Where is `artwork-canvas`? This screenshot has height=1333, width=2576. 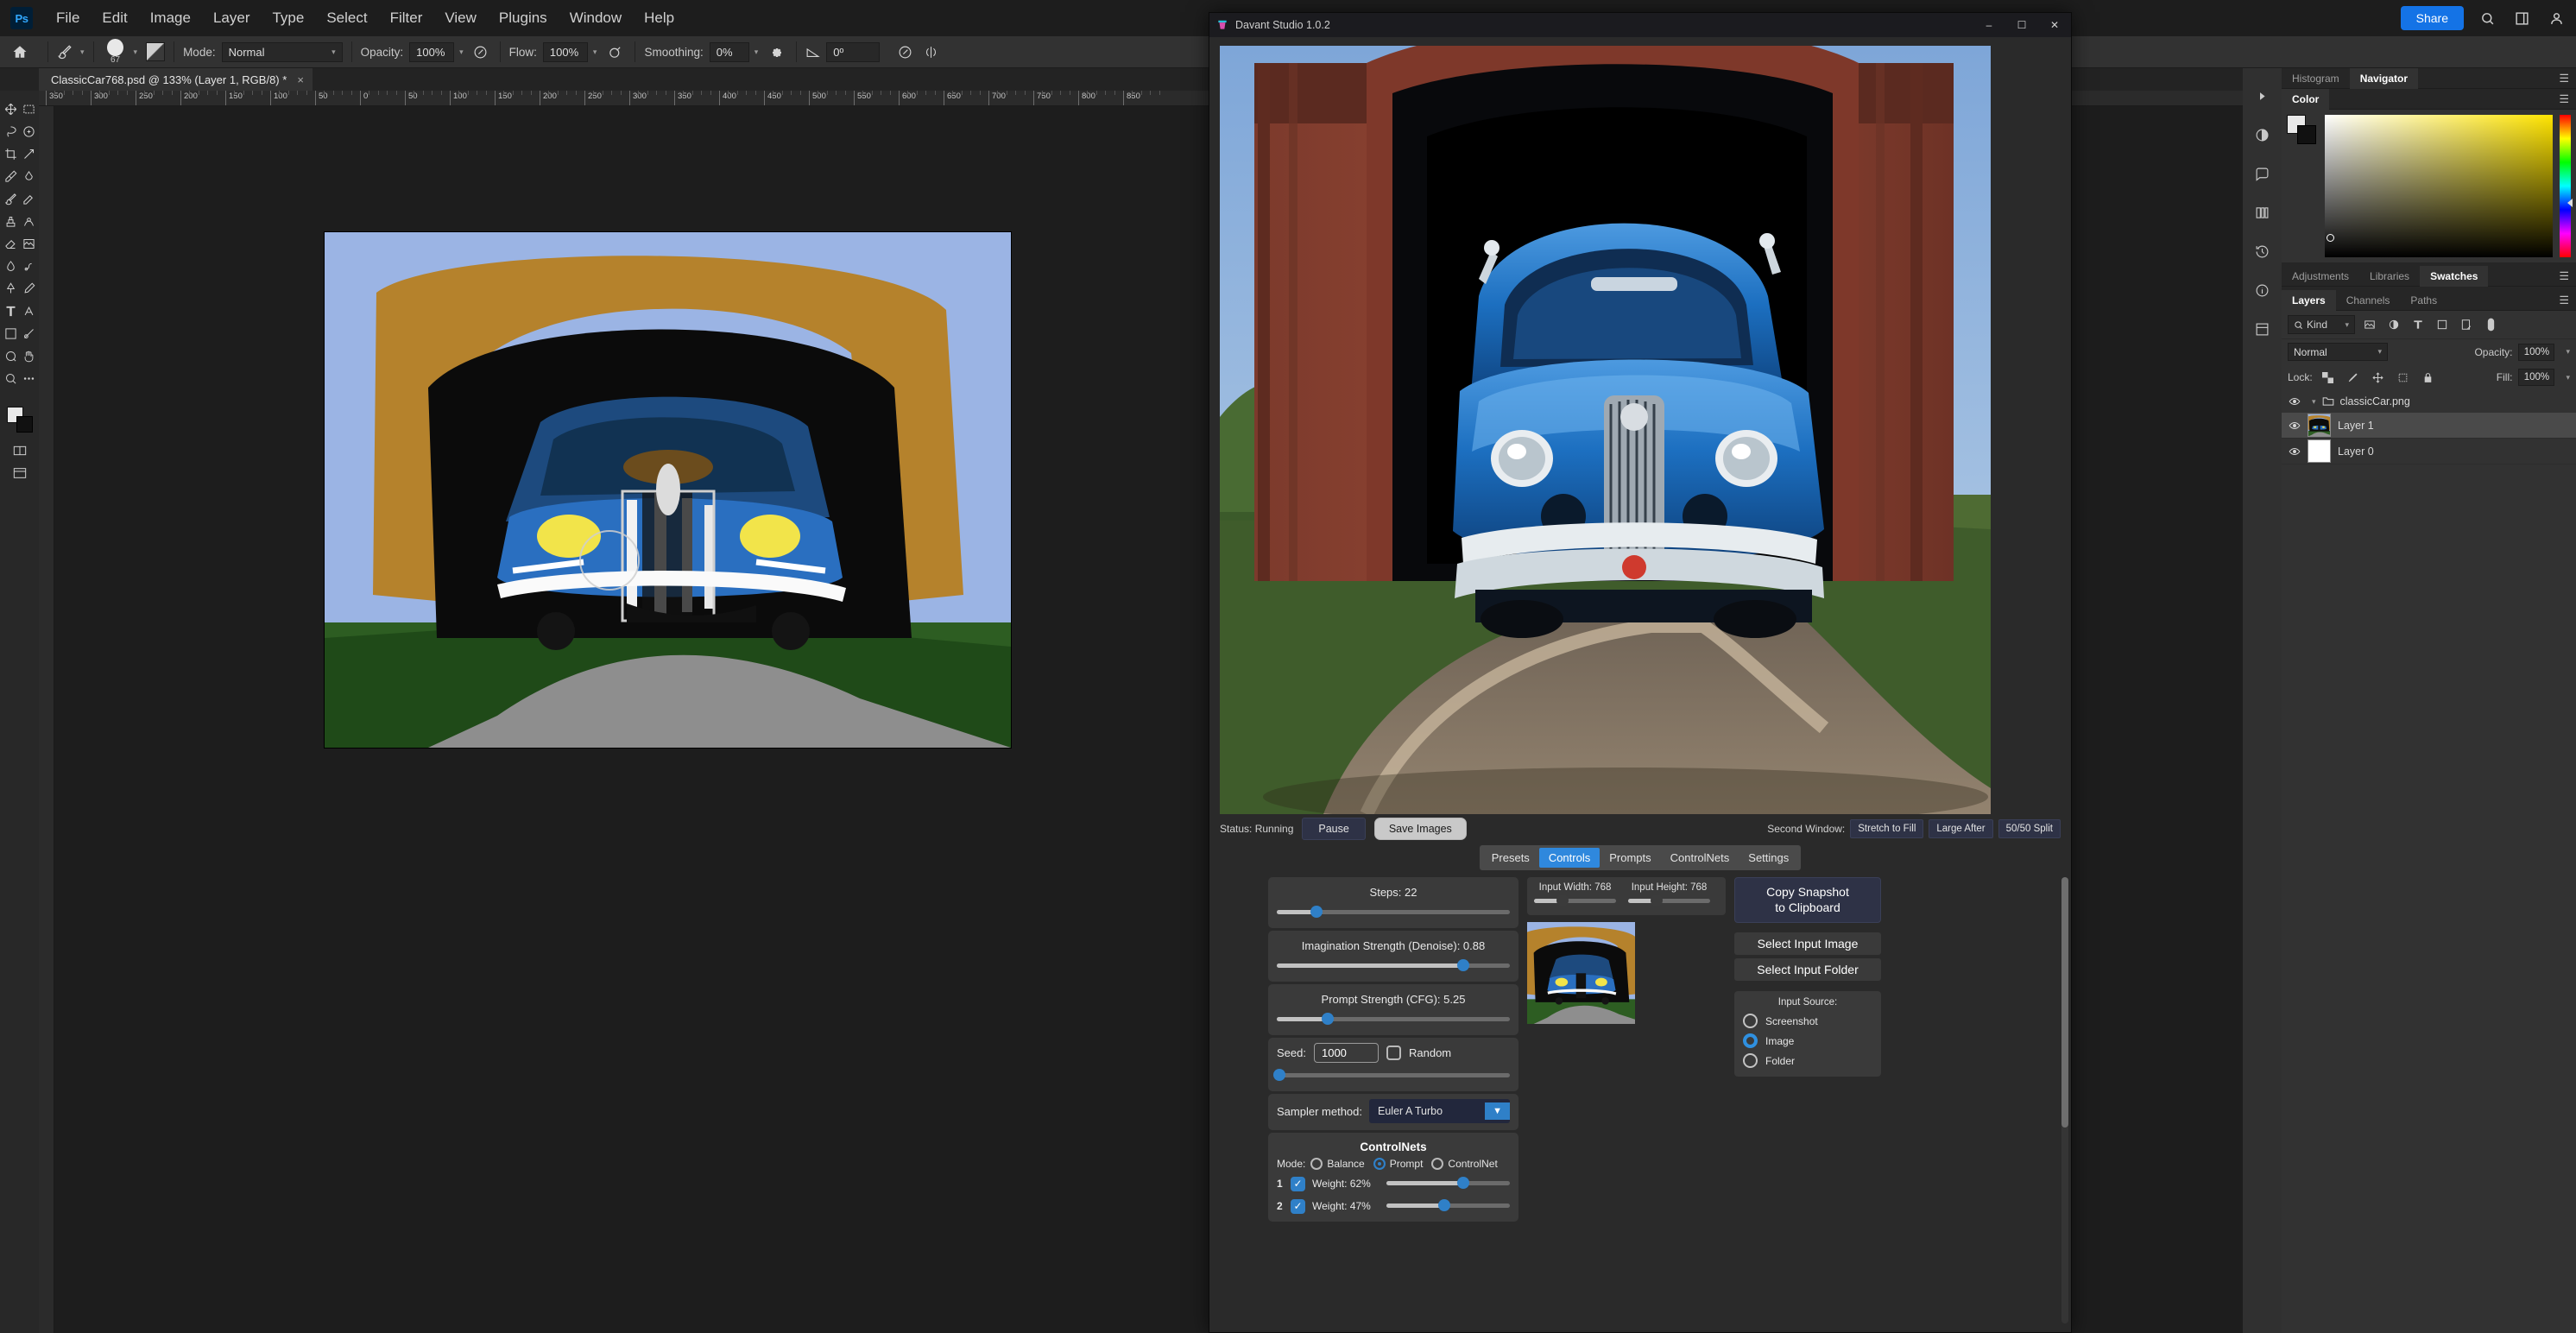 artwork-canvas is located at coordinates (668, 490).